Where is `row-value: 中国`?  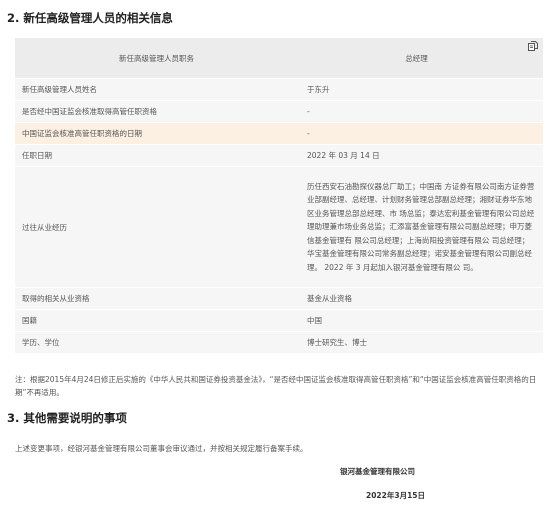
row-value: 中国 is located at coordinates (314, 320).